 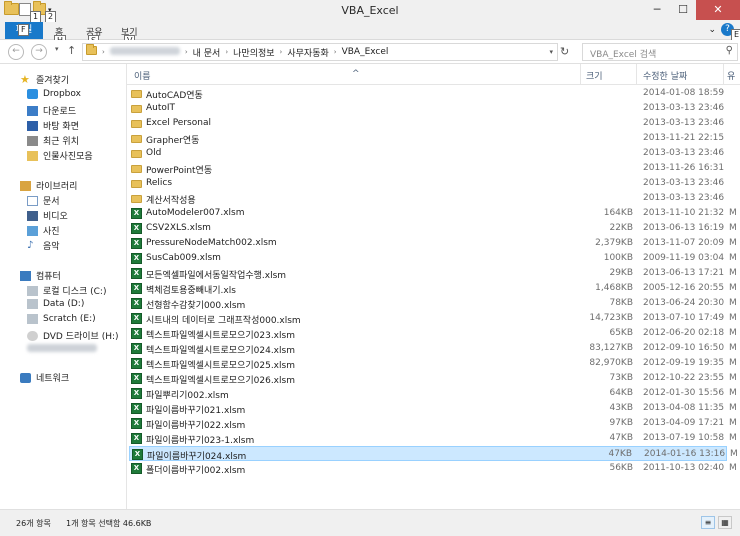 What do you see at coordinates (53, 140) in the screenshot?
I see `nav-item-recent: 최근 위치` at bounding box center [53, 140].